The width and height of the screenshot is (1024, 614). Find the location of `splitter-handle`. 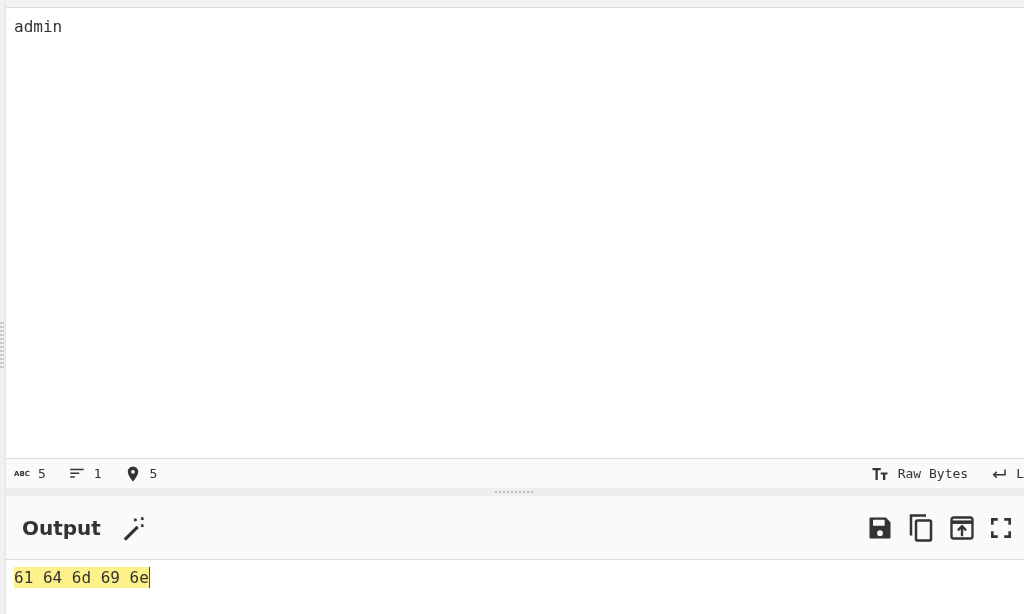

splitter-handle is located at coordinates (515, 492).